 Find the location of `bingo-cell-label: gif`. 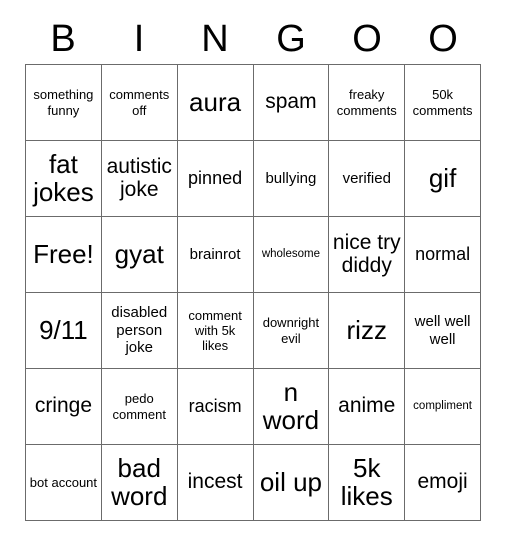

bingo-cell-label: gif is located at coordinates (442, 177).